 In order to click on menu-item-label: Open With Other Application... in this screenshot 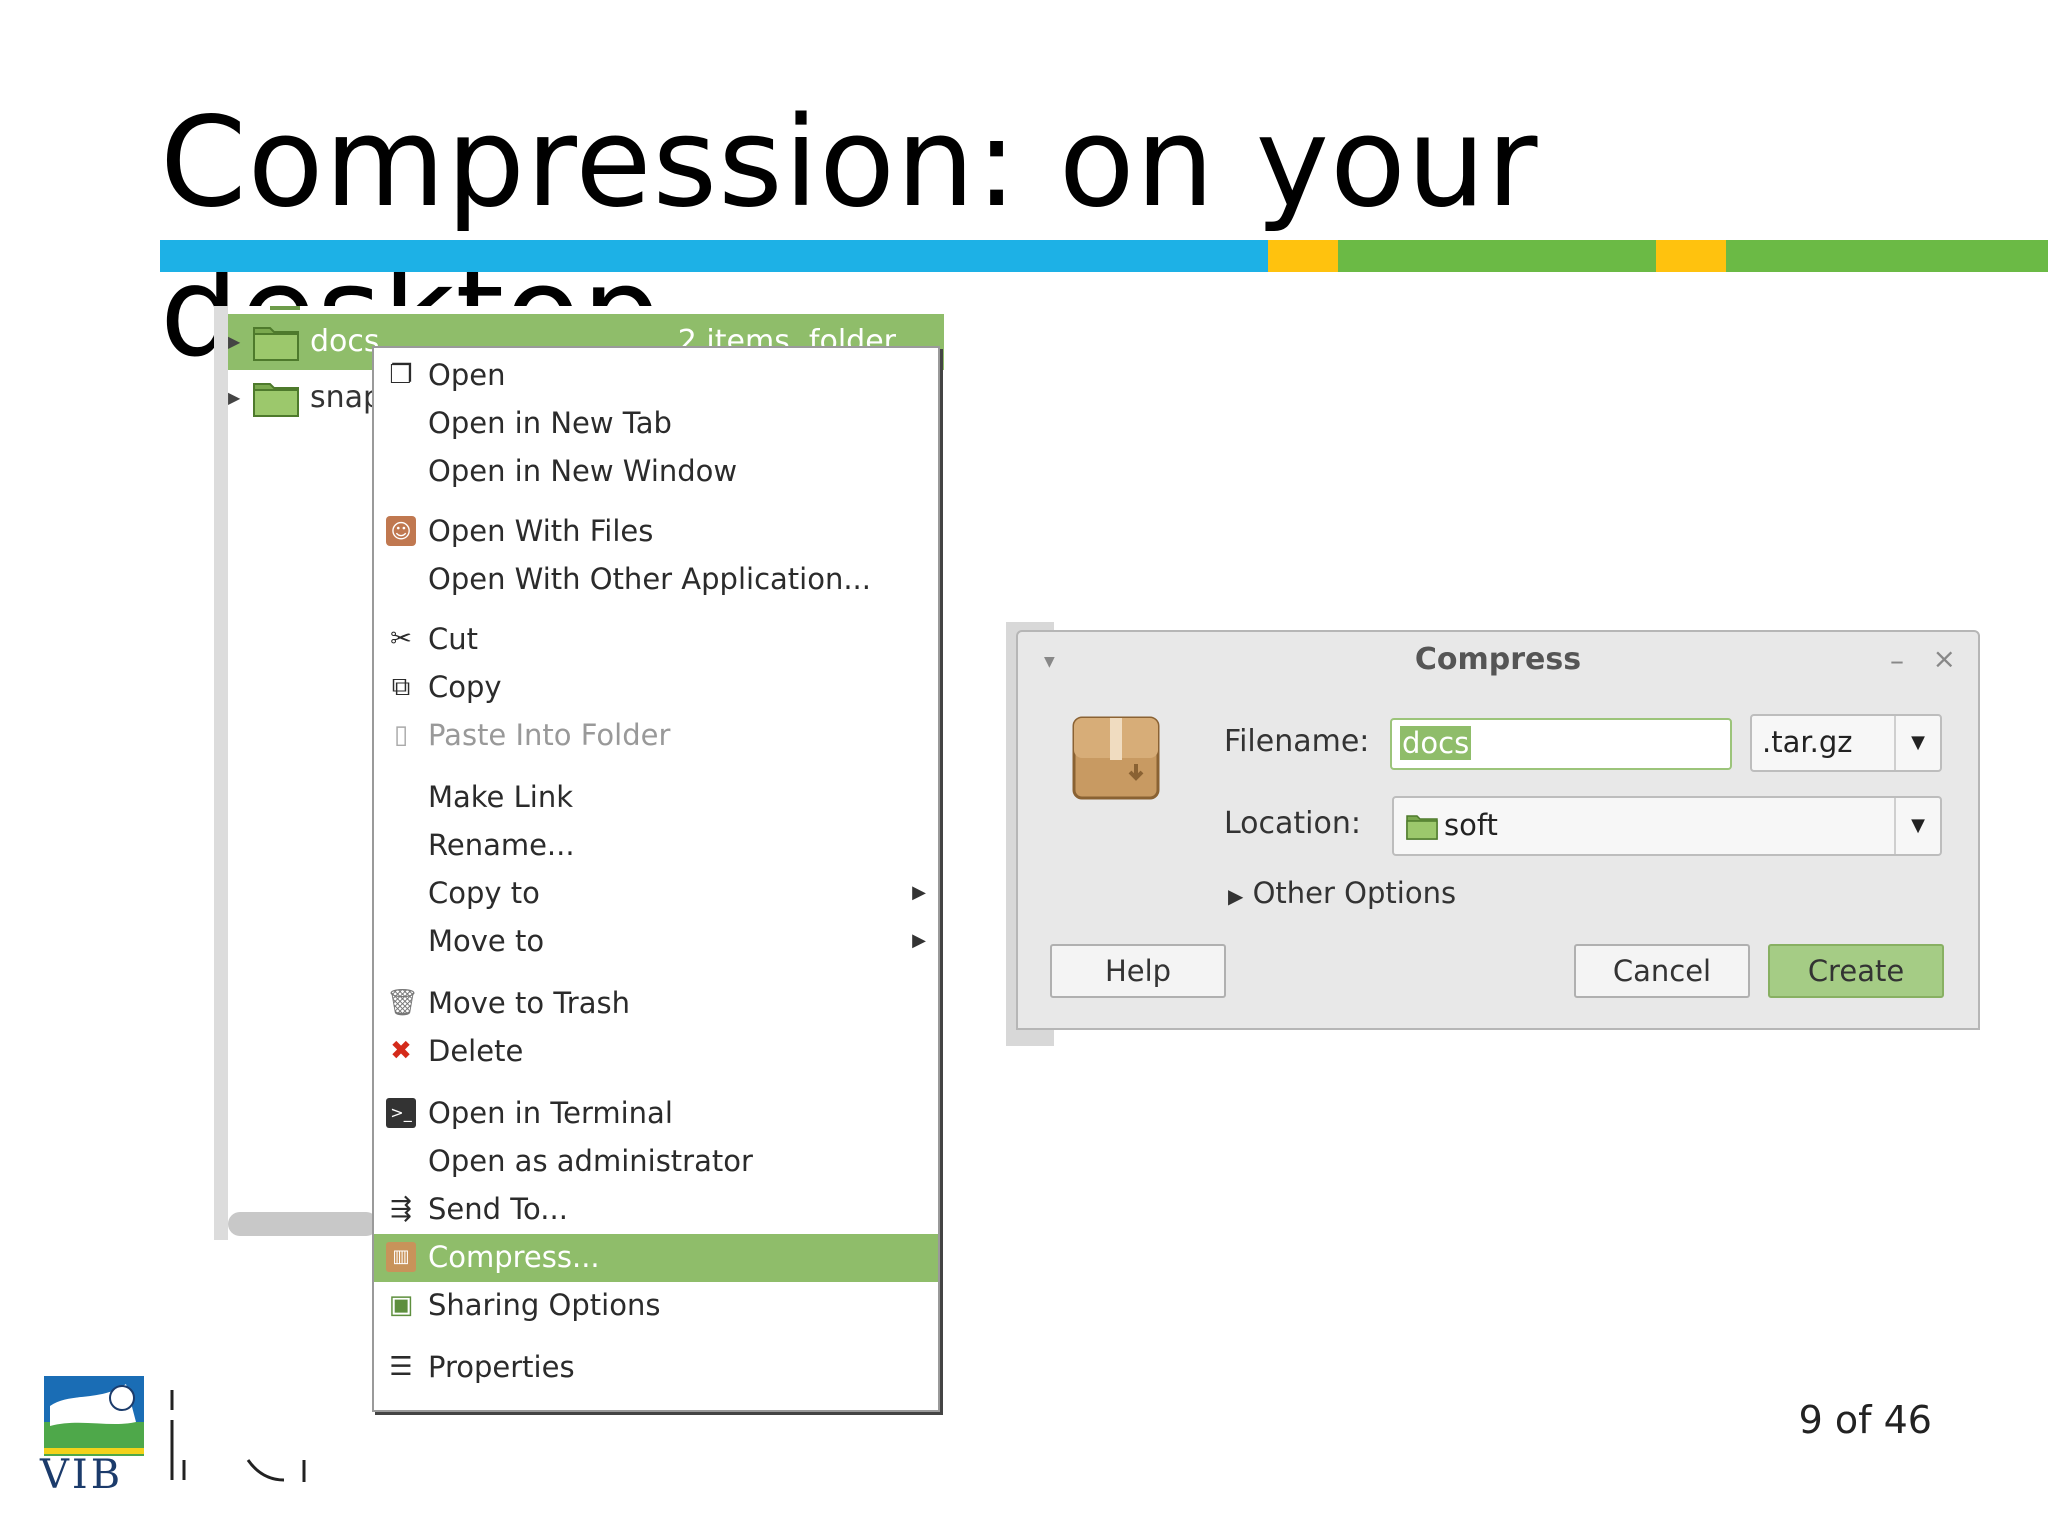, I will do `click(649, 579)`.